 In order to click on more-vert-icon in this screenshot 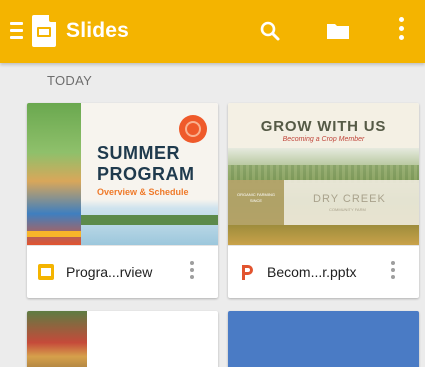, I will do `click(401, 30)`.